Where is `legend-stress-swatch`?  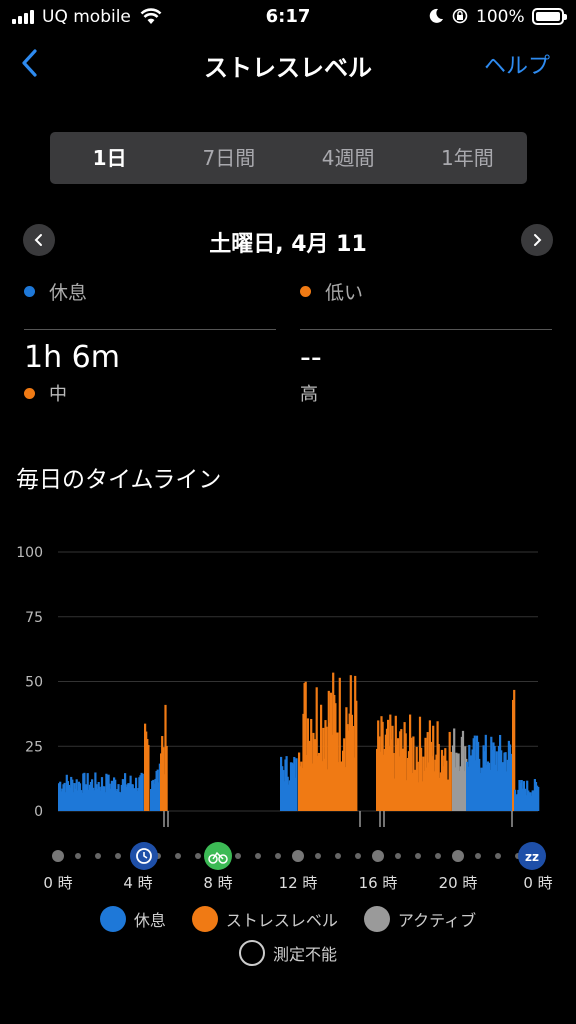 legend-stress-swatch is located at coordinates (204, 919).